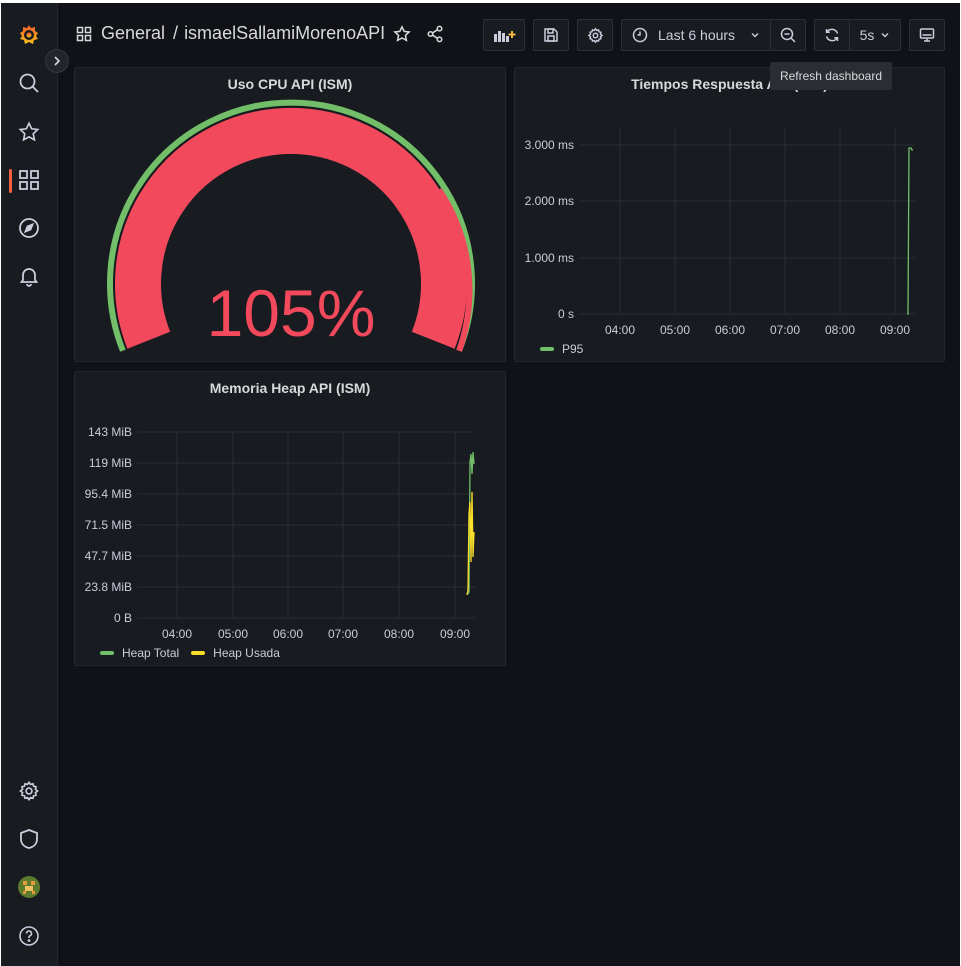  What do you see at coordinates (29, 83) in the screenshot?
I see `search-icon` at bounding box center [29, 83].